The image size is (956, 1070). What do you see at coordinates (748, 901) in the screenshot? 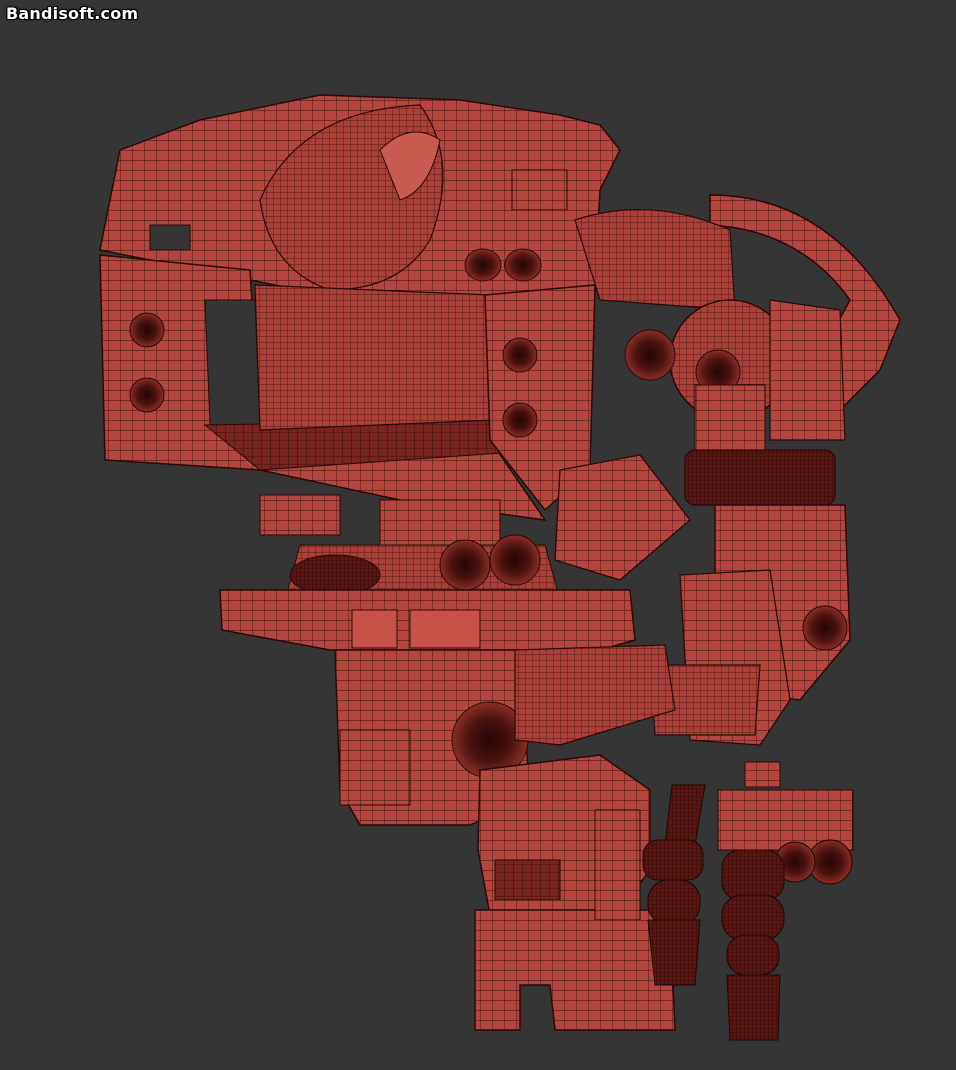
I see `piston-parts` at bounding box center [748, 901].